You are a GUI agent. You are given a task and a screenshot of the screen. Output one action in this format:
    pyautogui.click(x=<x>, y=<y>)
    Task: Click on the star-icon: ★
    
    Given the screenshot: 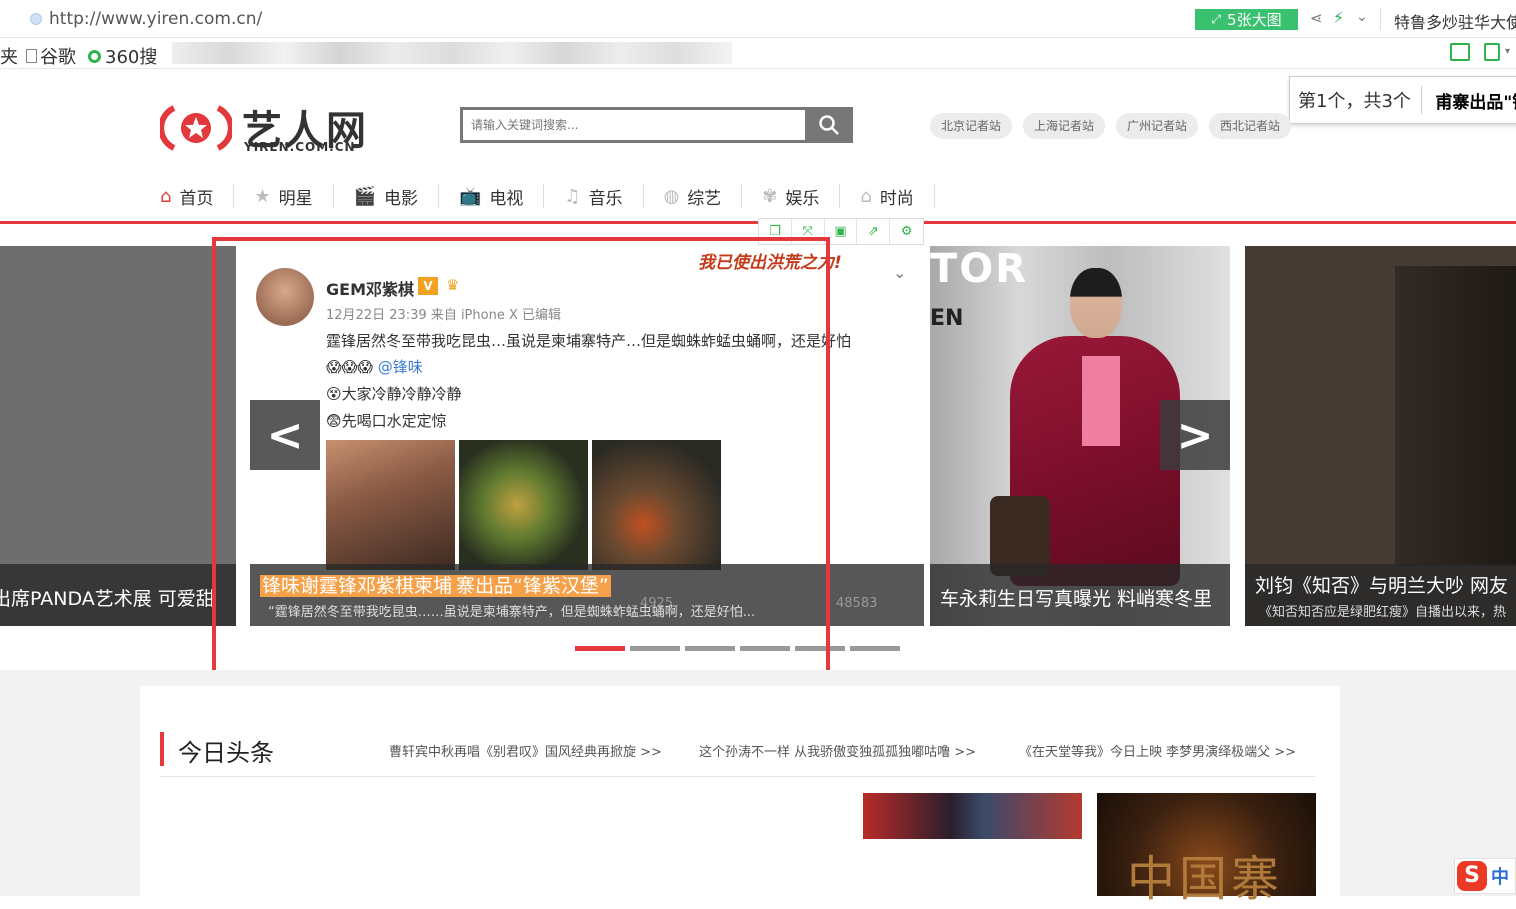 What is the action you would take?
    pyautogui.click(x=262, y=196)
    